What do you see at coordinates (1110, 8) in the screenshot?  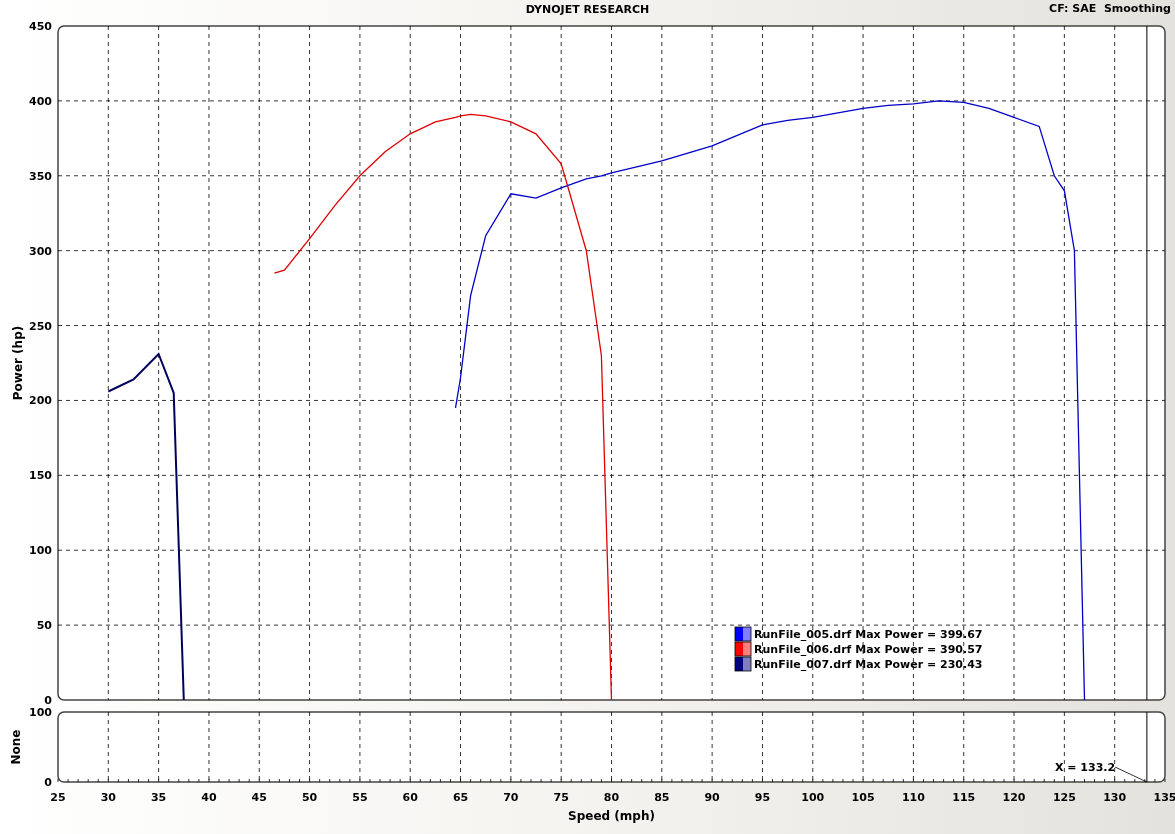 I see `correction-info: CF: SAE Smoothing` at bounding box center [1110, 8].